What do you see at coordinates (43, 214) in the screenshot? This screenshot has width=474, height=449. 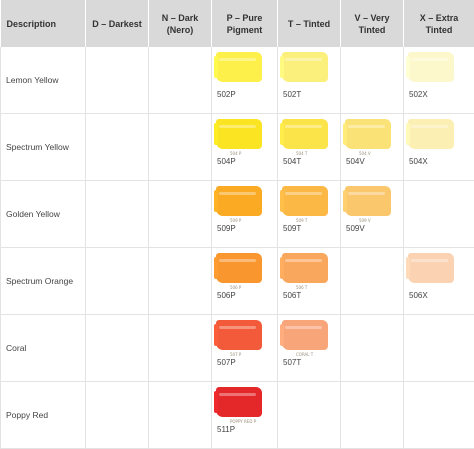 I see `color-description: Golden Yellow` at bounding box center [43, 214].